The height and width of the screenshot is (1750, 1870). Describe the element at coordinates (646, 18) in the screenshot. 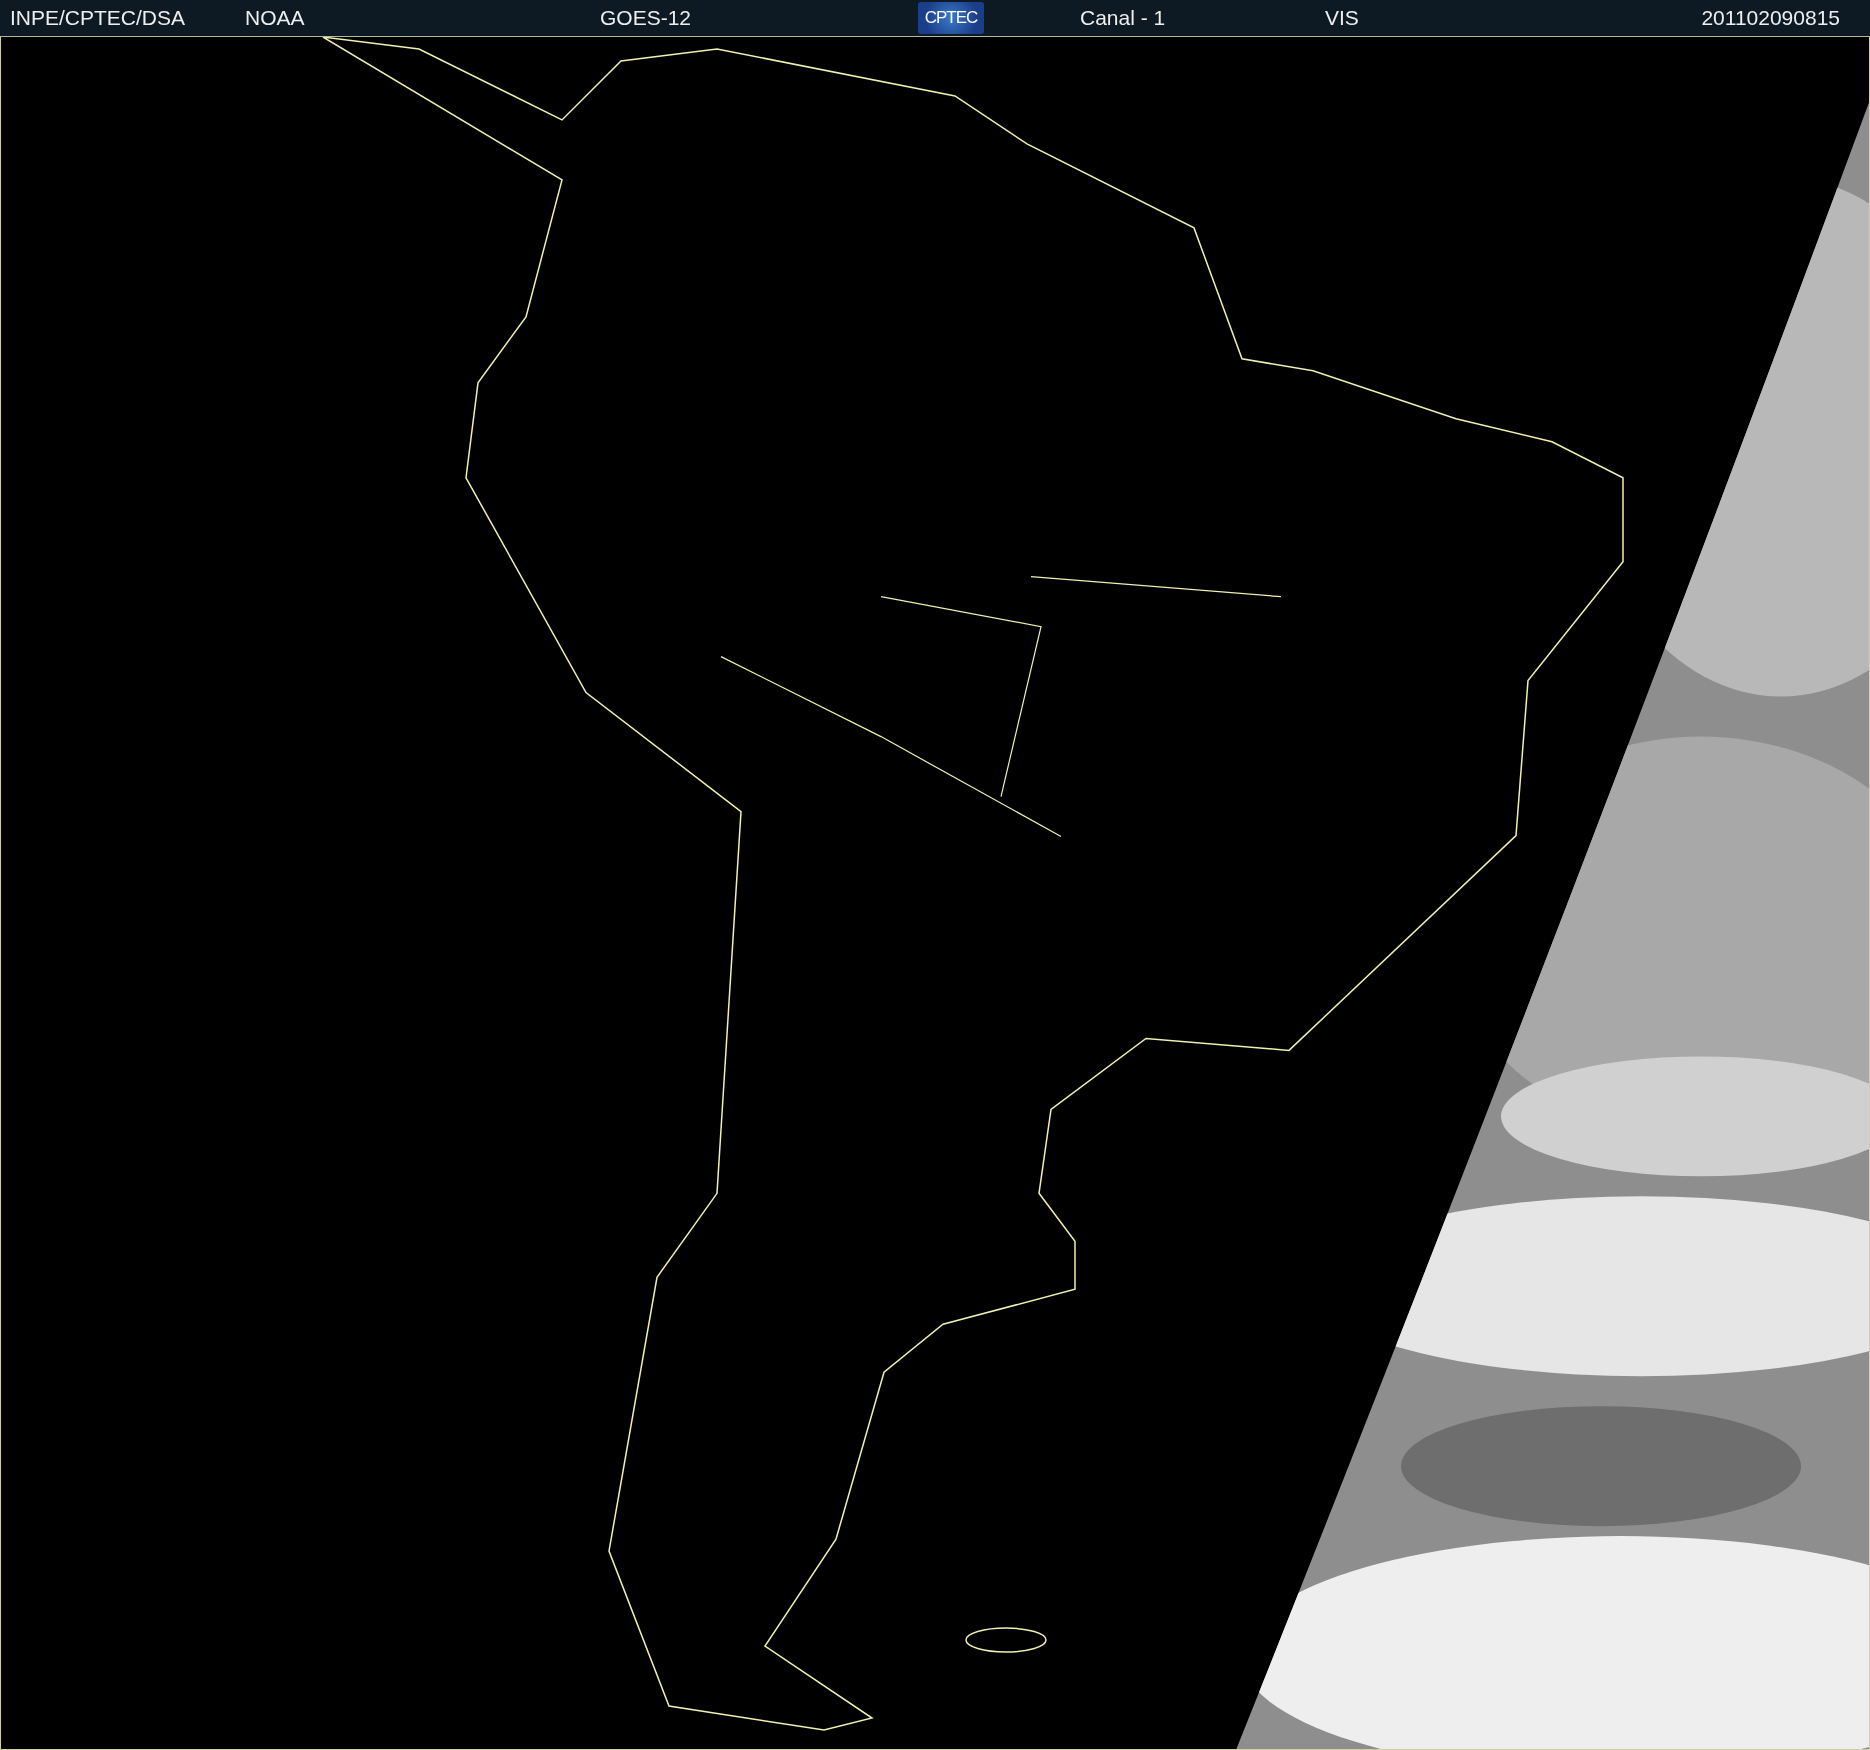

I see `satellite-label: GOES-12` at that location.